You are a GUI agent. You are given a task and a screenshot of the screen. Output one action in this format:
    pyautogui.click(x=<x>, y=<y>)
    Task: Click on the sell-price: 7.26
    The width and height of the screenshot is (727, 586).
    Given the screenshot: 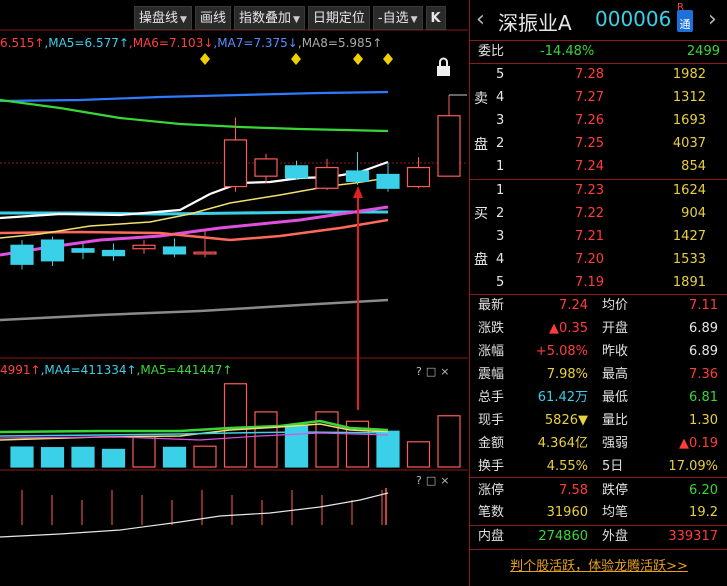 What is the action you would take?
    pyautogui.click(x=589, y=120)
    